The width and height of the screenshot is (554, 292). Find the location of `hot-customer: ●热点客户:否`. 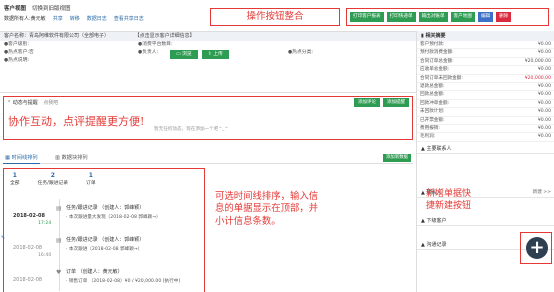

hot-customer: ●热点客户:否 is located at coordinates (19, 52).